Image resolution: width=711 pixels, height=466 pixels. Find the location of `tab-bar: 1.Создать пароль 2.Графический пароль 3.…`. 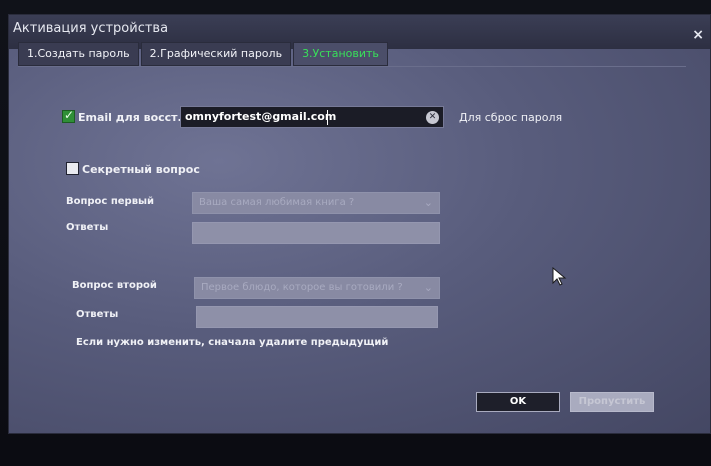

tab-bar: 1.Создать пароль 2.Графический пароль 3.… is located at coordinates (204, 54).